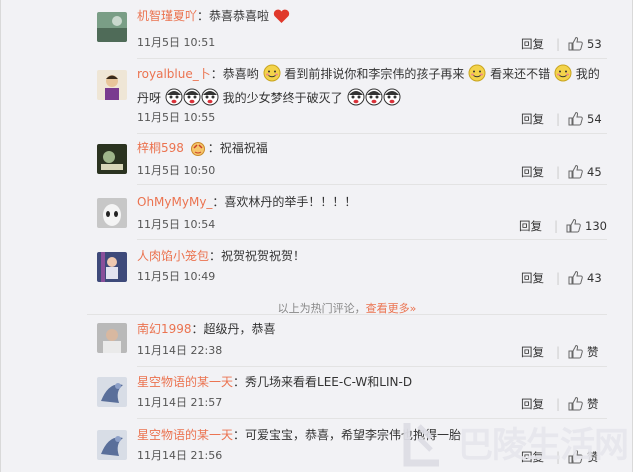 The image size is (633, 472). What do you see at coordinates (176, 42) in the screenshot?
I see `timestamp: 11月5日 10:51` at bounding box center [176, 42].